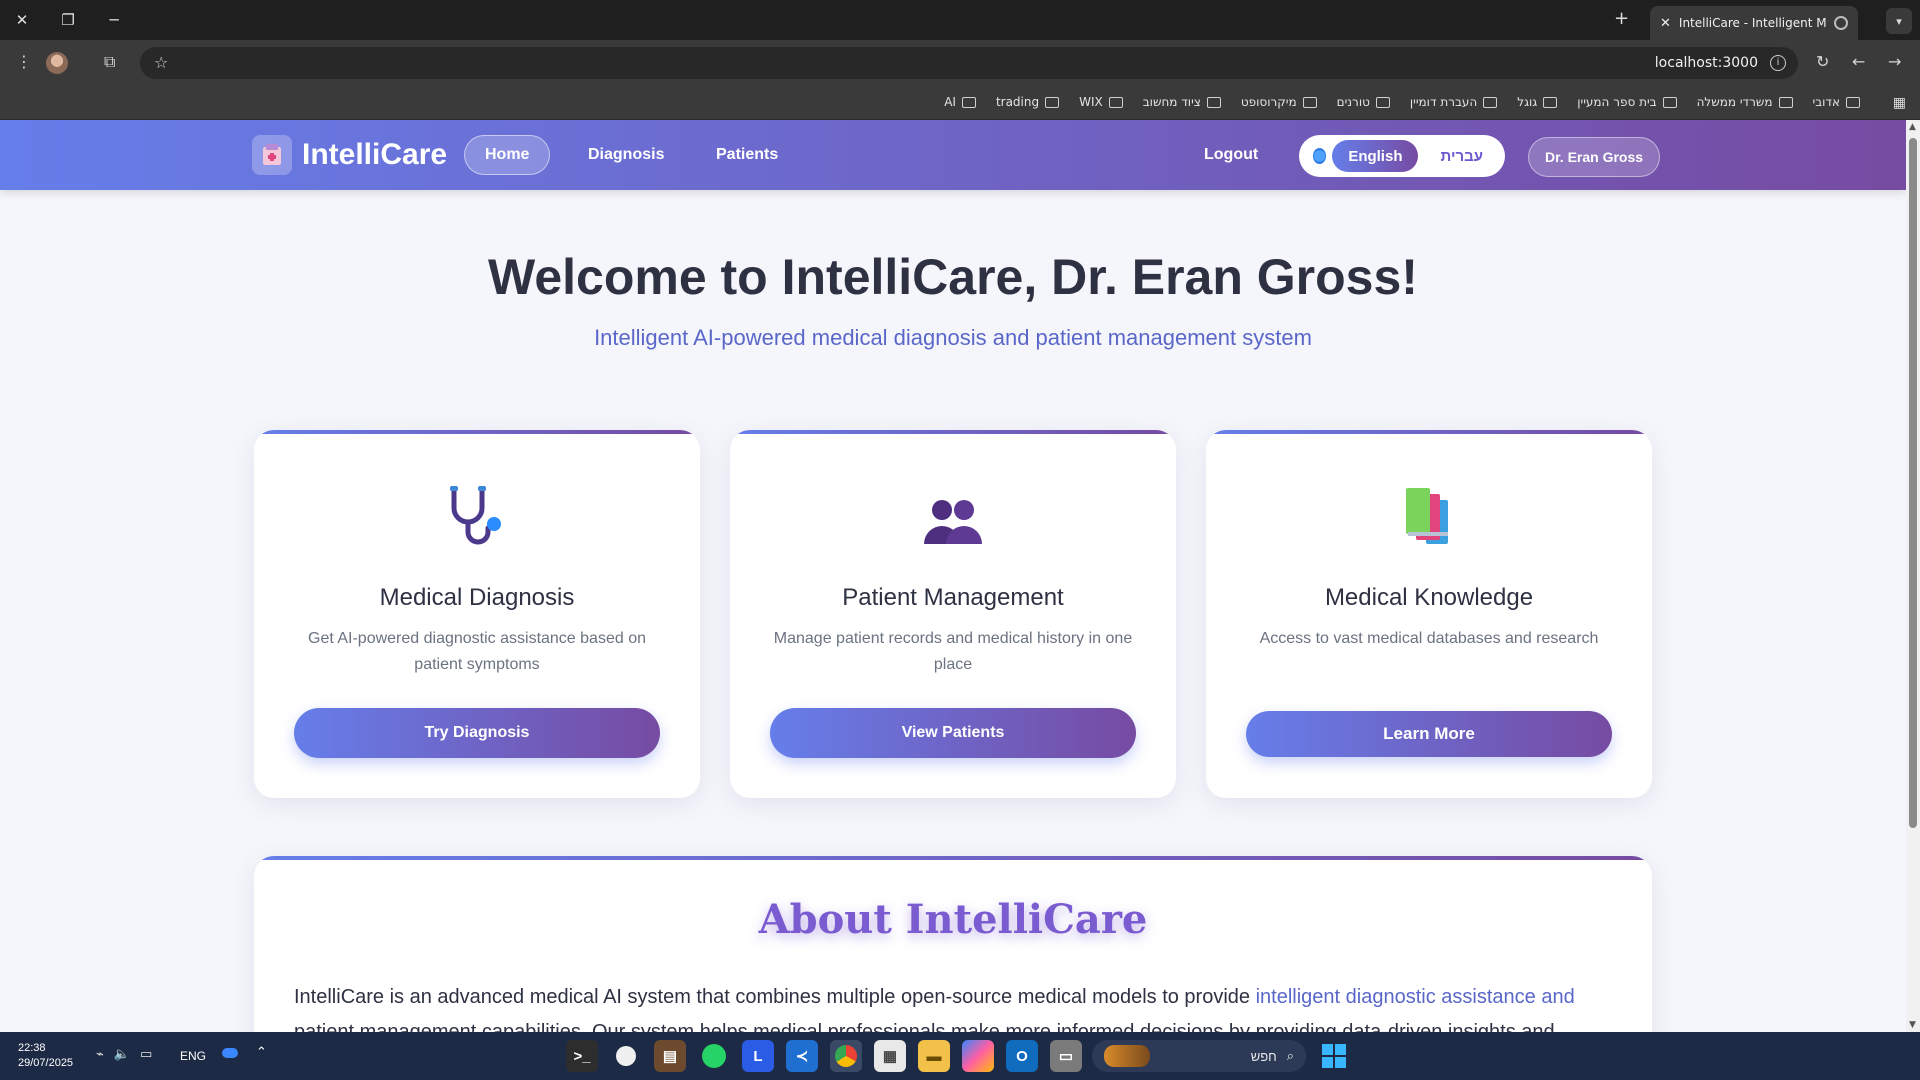 The height and width of the screenshot is (1080, 1920). I want to click on bookmark-label: trading, so click(1017, 102).